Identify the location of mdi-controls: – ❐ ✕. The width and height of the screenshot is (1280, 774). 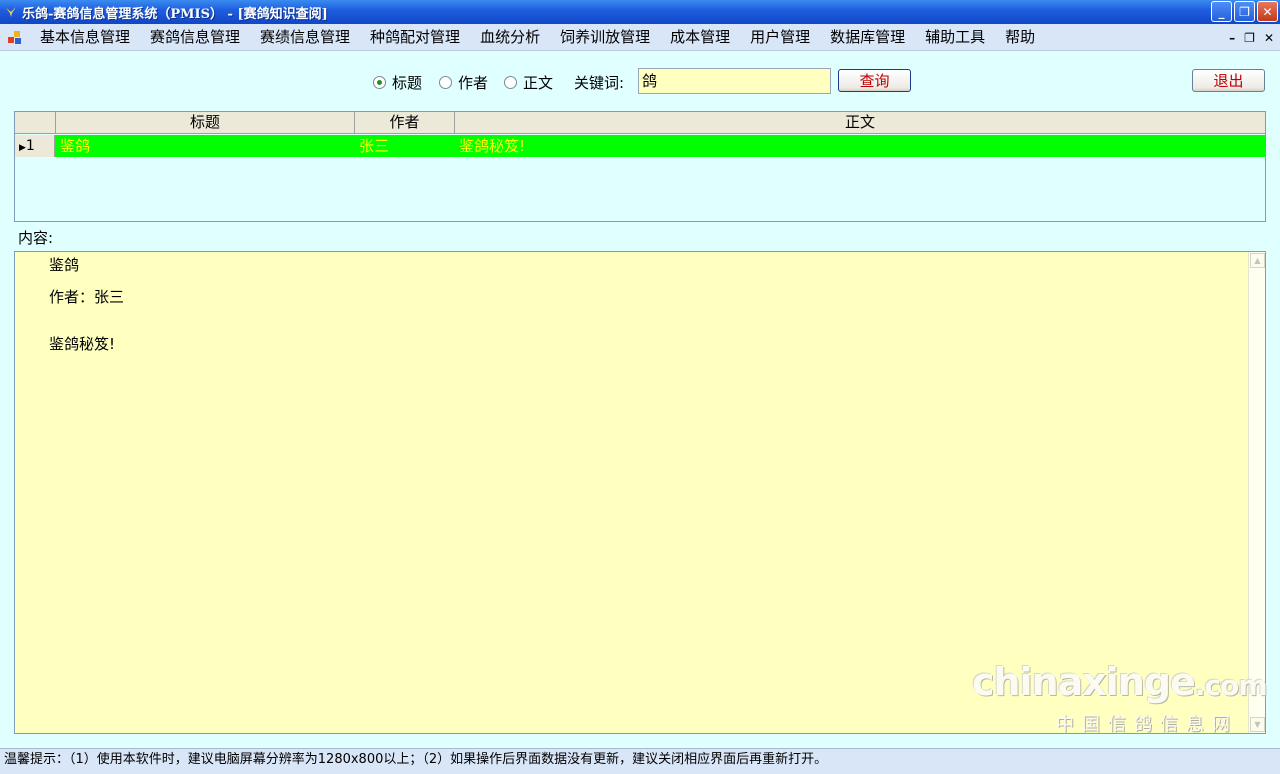
(1251, 37).